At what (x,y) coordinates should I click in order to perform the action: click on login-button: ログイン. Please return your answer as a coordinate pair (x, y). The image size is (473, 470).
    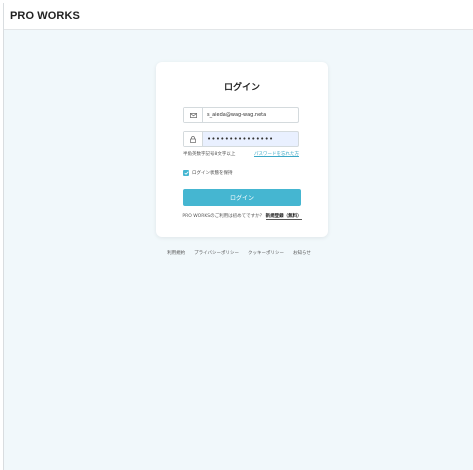
    Looking at the image, I should click on (242, 197).